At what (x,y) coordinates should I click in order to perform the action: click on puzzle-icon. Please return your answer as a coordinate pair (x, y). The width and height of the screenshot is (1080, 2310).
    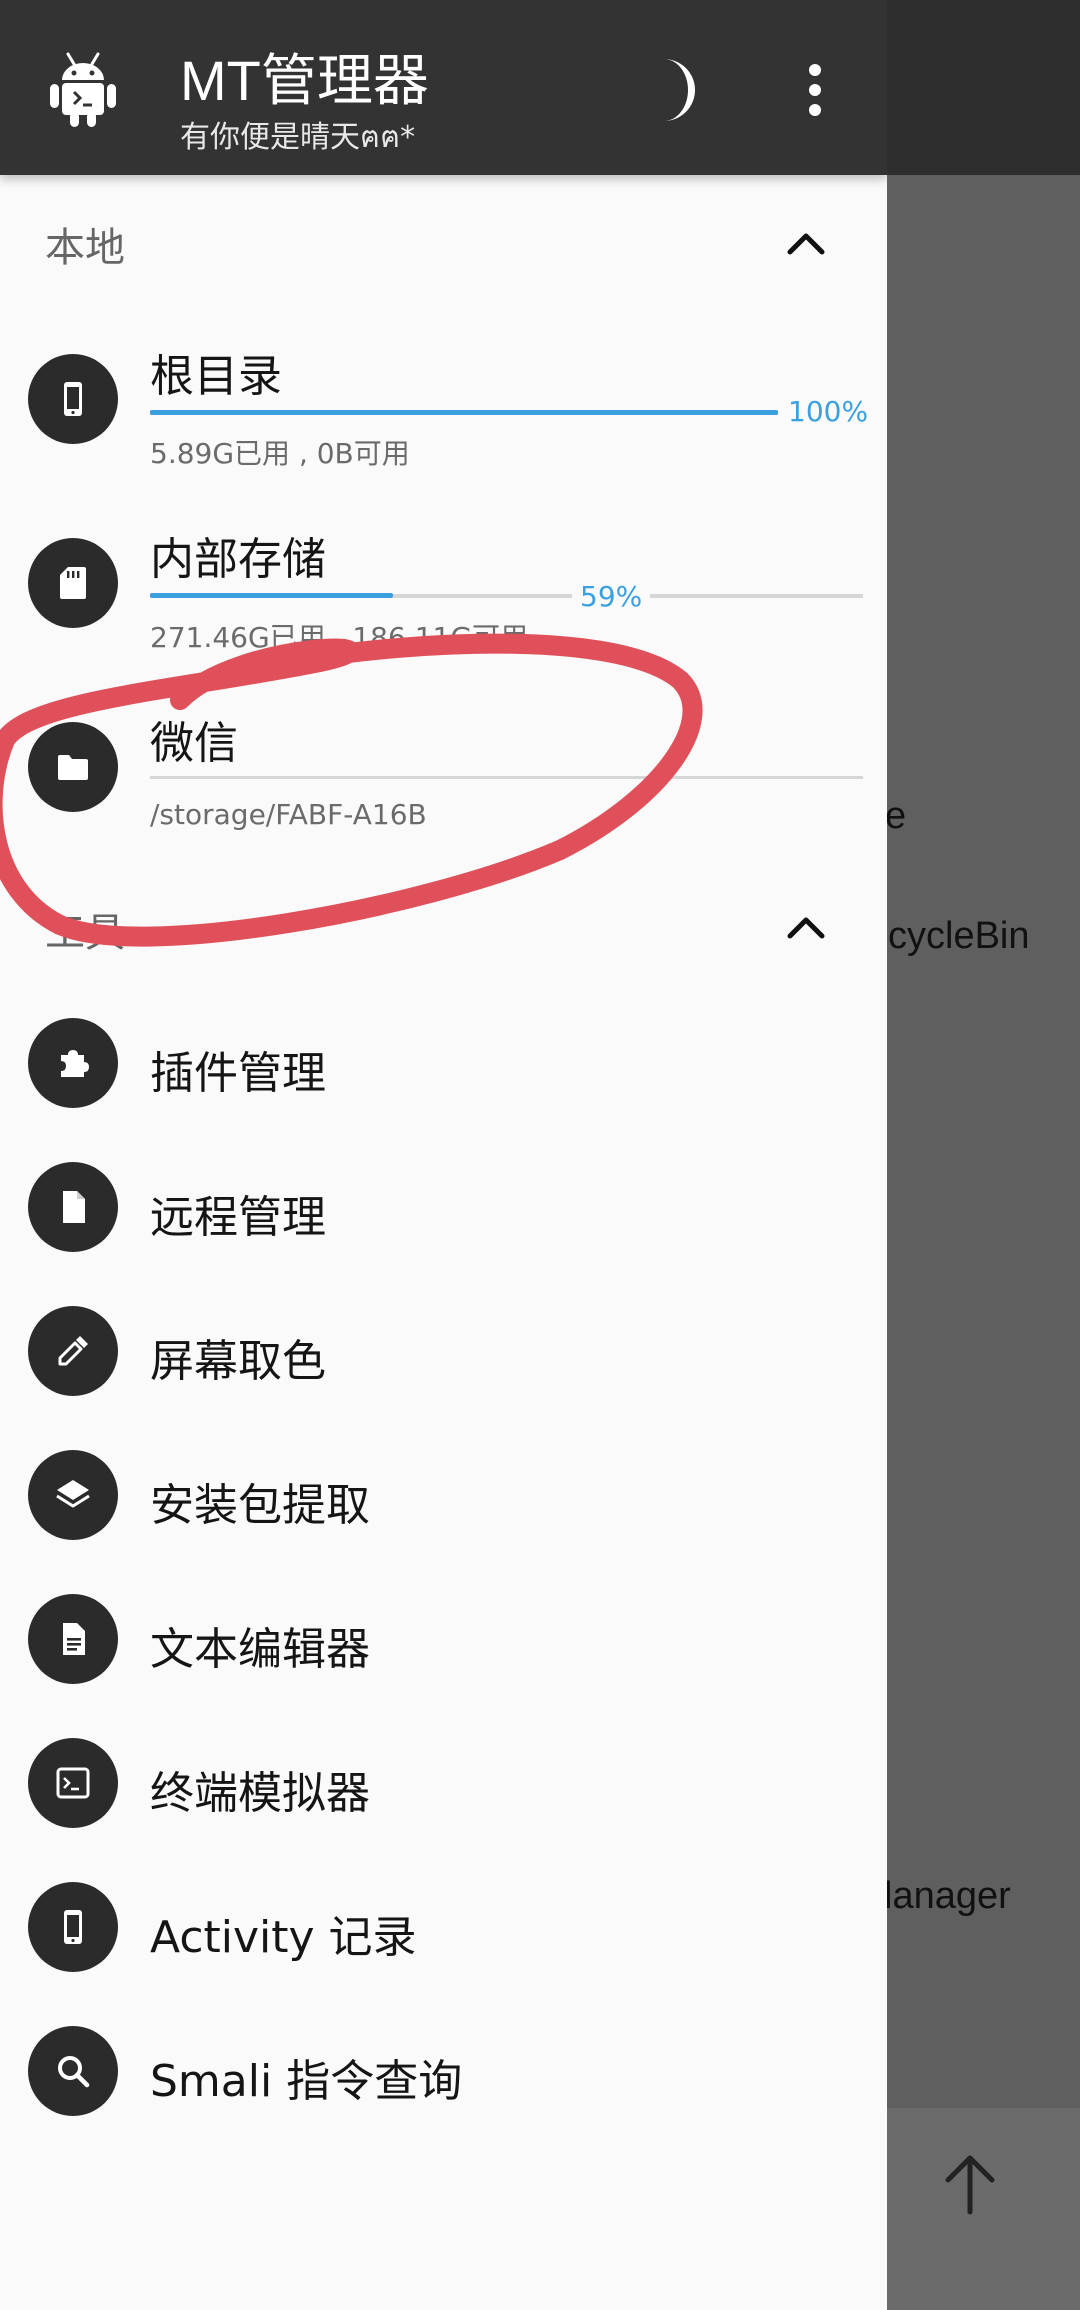
    Looking at the image, I should click on (75, 1063).